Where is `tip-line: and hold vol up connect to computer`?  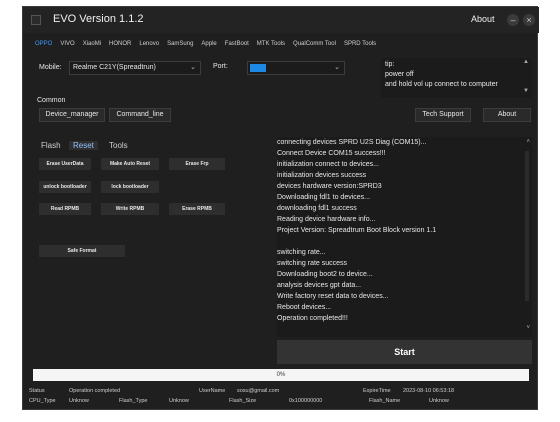
tip-line: and hold vol up connect to computer is located at coordinates (441, 84).